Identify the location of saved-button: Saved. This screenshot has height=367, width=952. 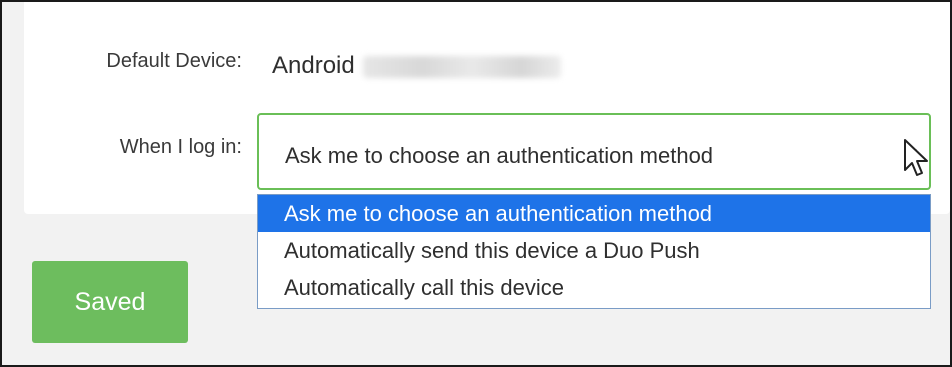
(110, 302).